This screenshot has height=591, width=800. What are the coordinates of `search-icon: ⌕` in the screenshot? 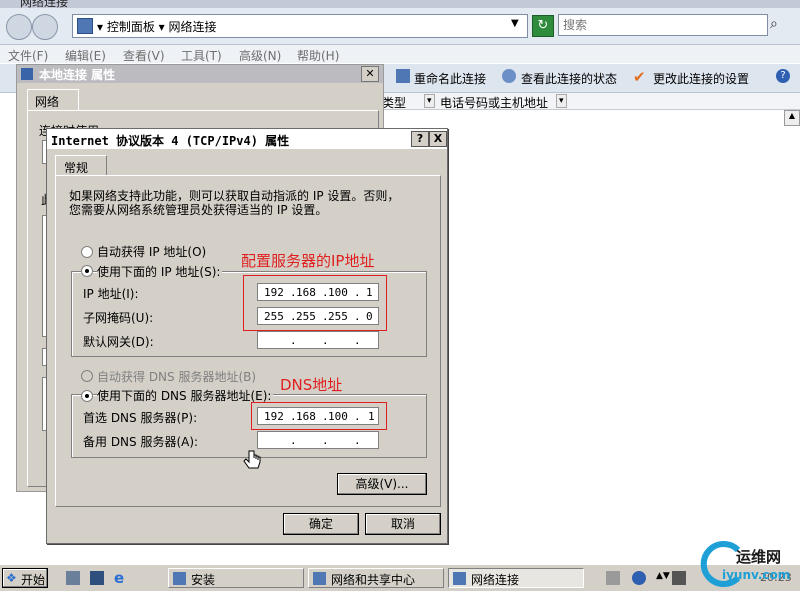 It's located at (774, 24).